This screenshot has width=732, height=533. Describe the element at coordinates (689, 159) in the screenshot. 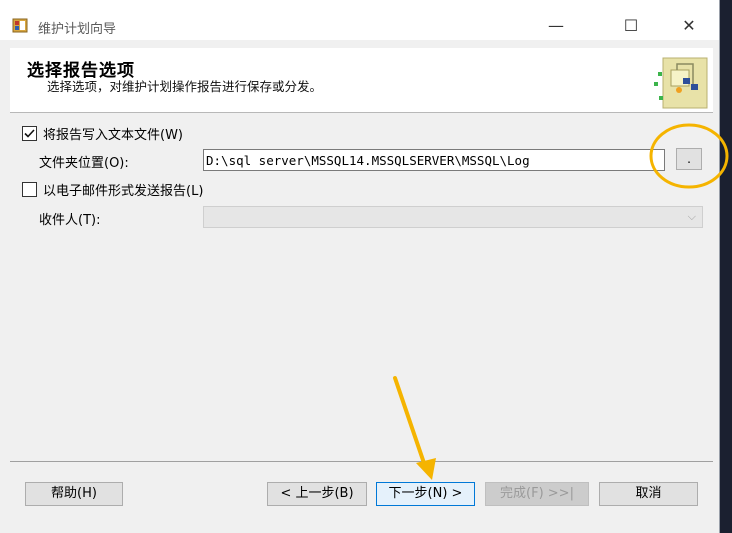

I see `browse-folder-button: .` at that location.